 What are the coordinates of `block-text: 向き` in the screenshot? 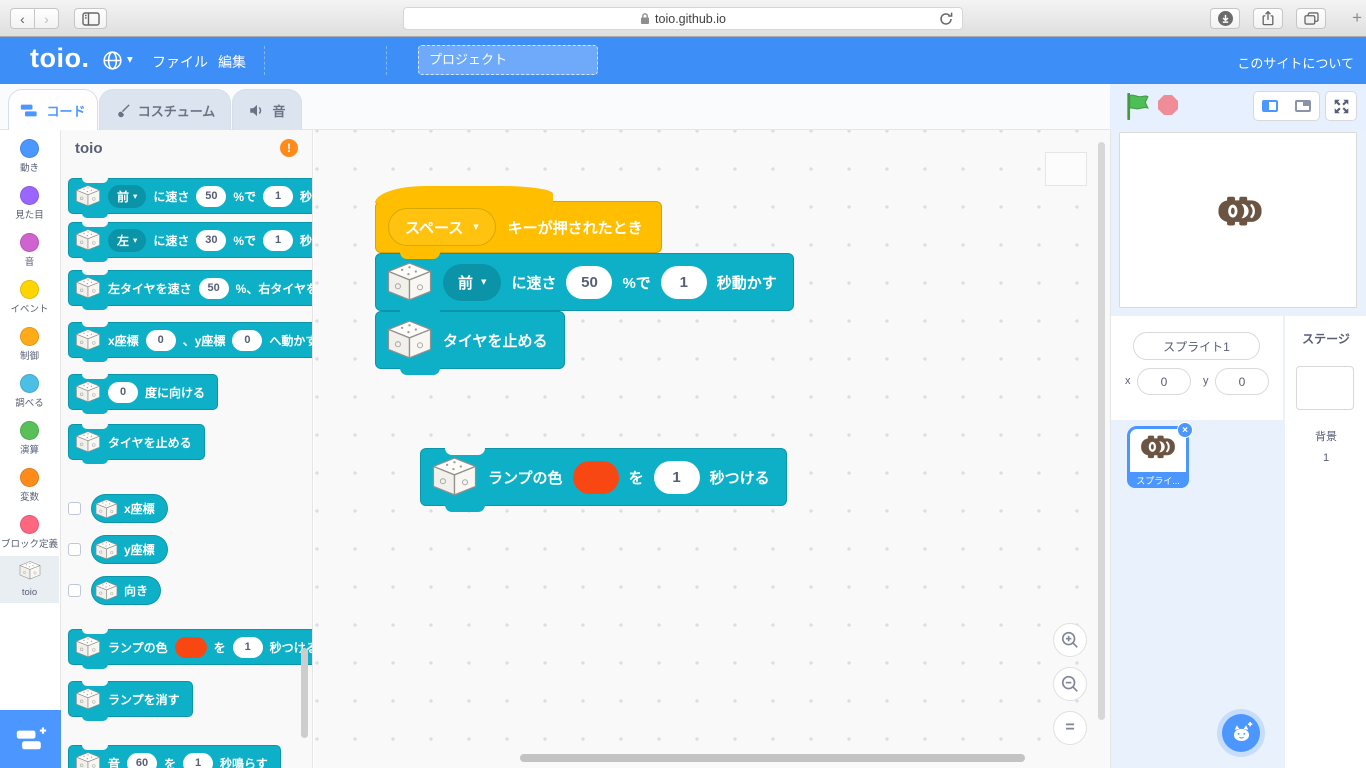 It's located at (136, 591).